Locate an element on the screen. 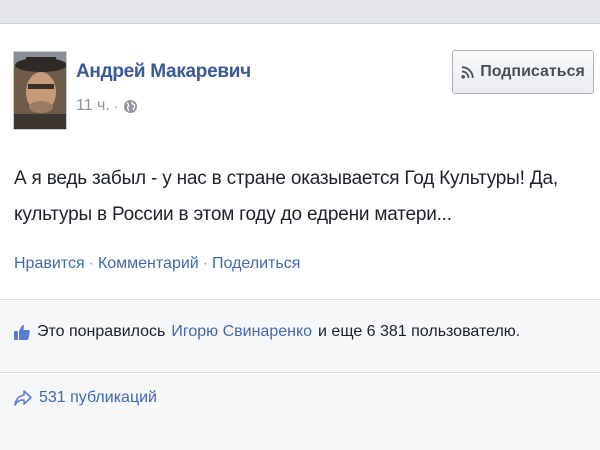 This screenshot has height=450, width=600. shares-count-link: 531 публикаций is located at coordinates (85, 398).